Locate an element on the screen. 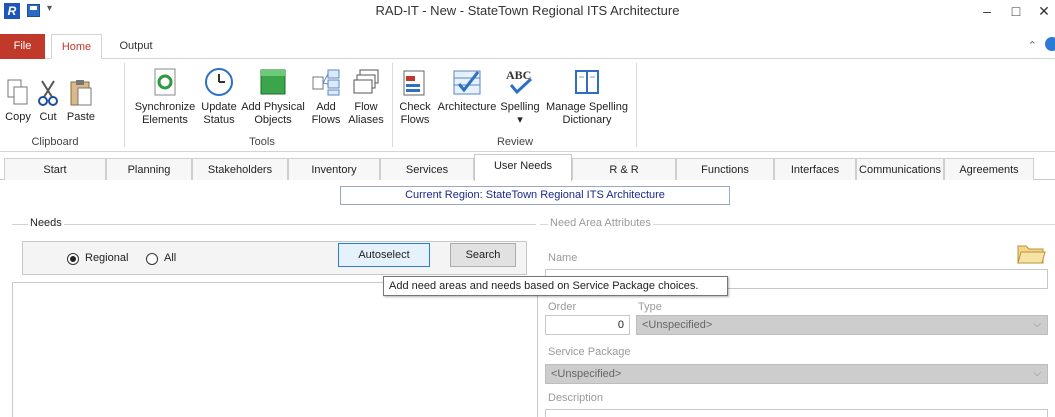 This screenshot has width=1055, height=417. order-label: Order is located at coordinates (562, 307).